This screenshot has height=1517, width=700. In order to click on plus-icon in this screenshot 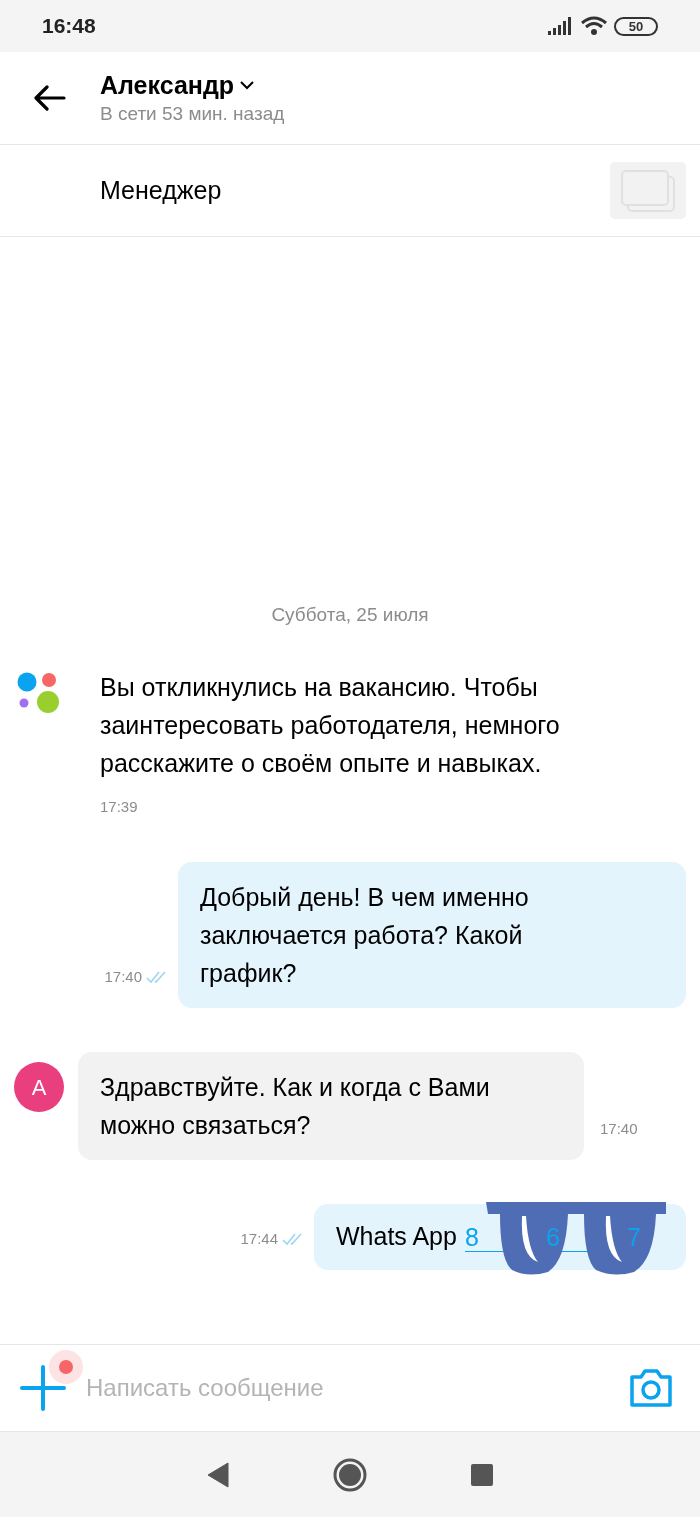, I will do `click(43, 1388)`.